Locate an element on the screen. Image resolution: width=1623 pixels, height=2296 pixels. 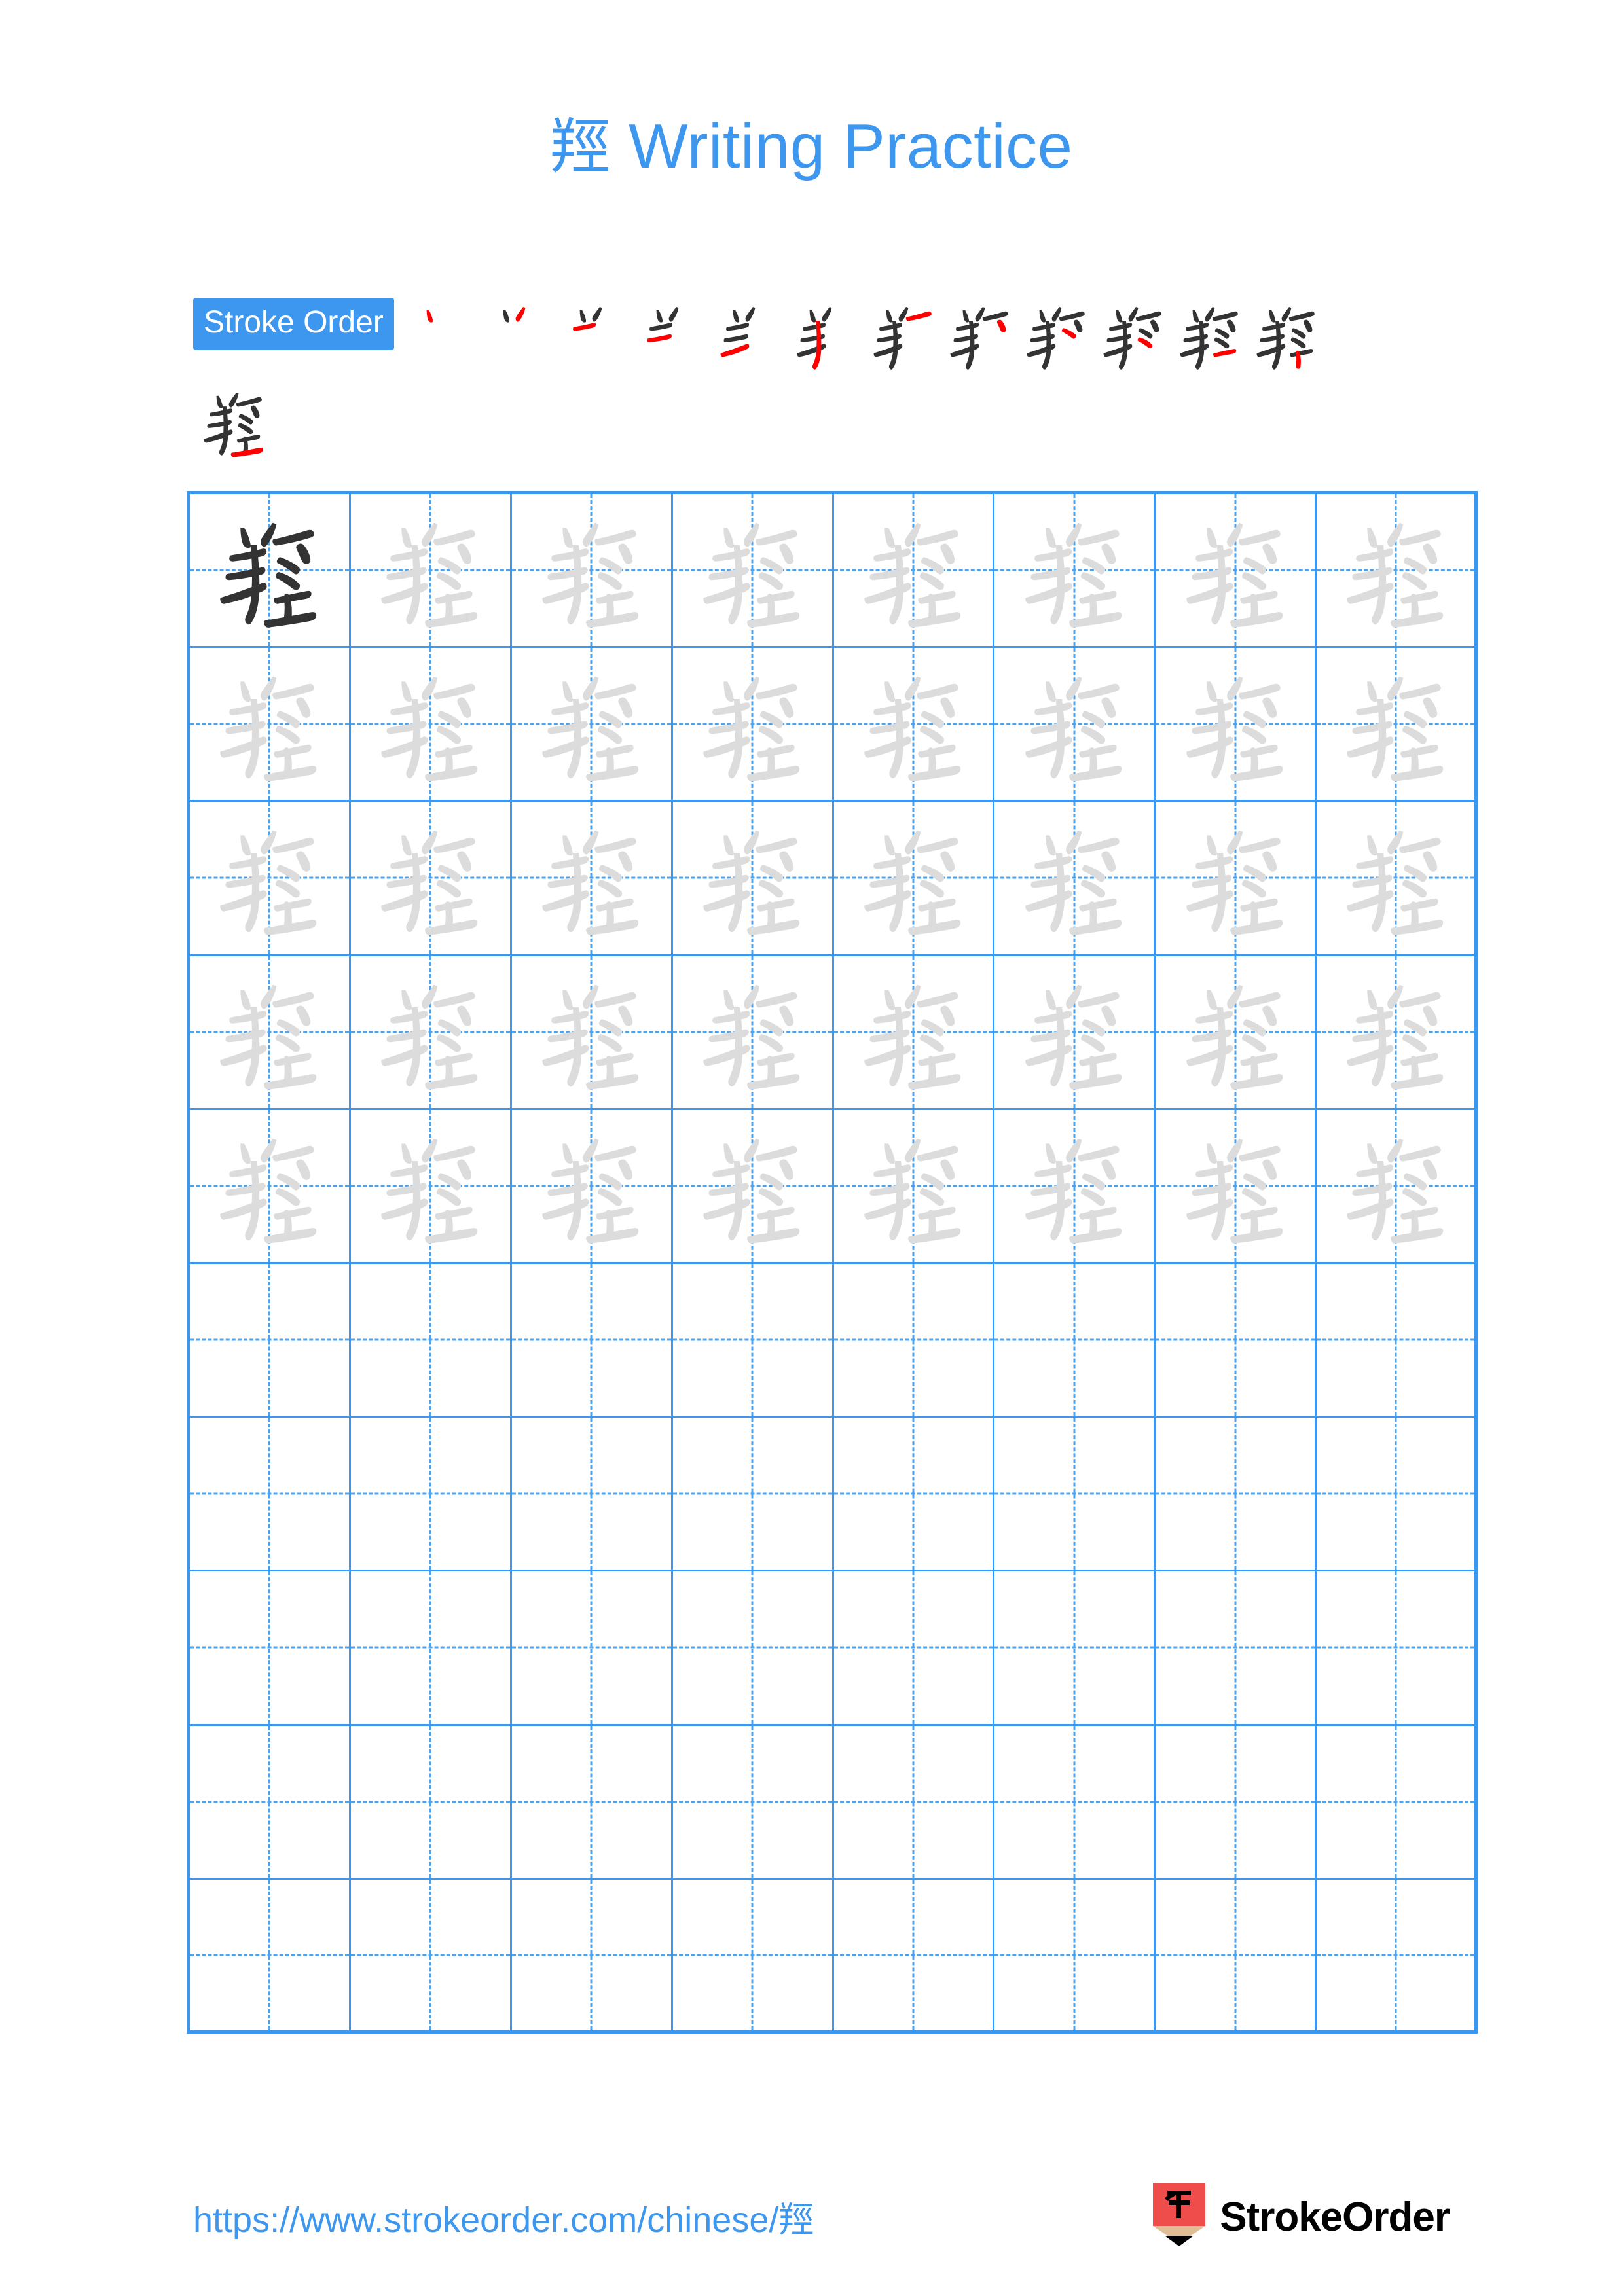
footer-url-link: https://www.strokeorder.com/chinese/羥 is located at coordinates (503, 2216).